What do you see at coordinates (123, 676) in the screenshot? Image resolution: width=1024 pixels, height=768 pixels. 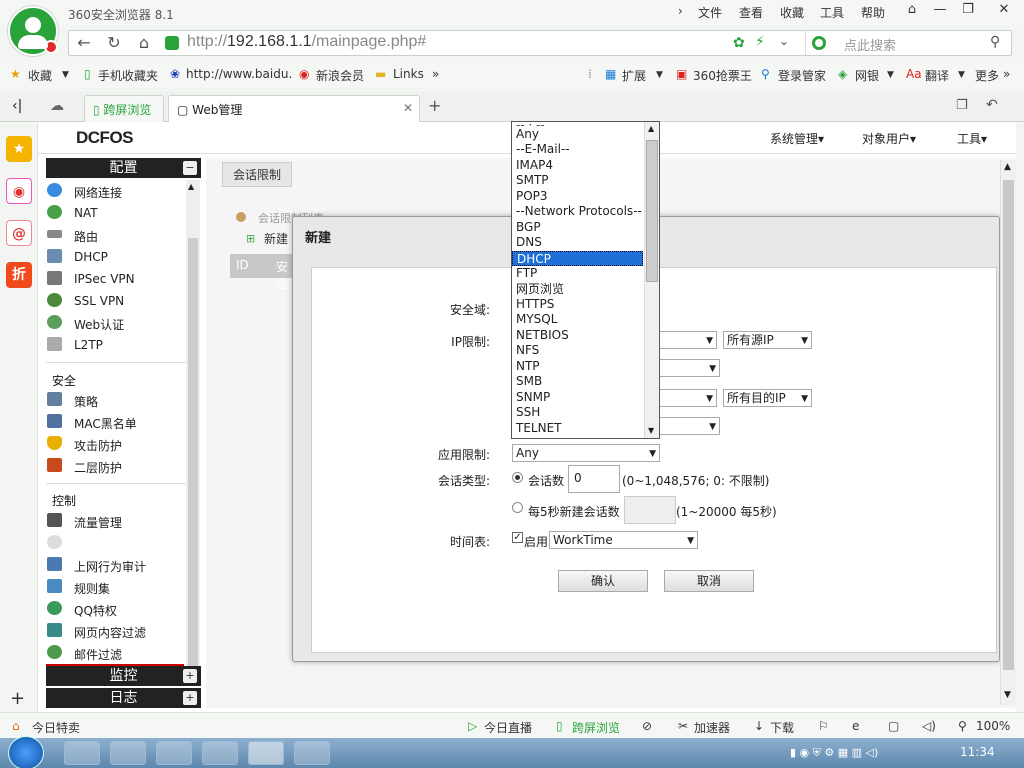 I see `nav-monitor-header: 监控 +` at bounding box center [123, 676].